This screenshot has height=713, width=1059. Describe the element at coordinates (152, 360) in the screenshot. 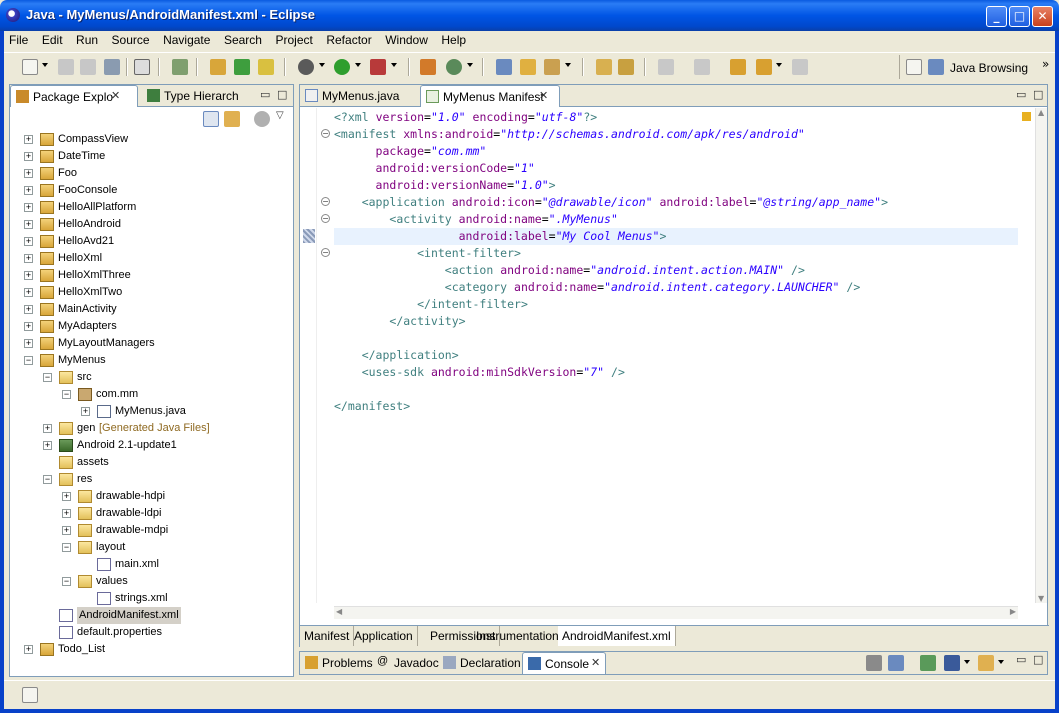

I see `tree-item-mymenus: − MyMenus` at that location.